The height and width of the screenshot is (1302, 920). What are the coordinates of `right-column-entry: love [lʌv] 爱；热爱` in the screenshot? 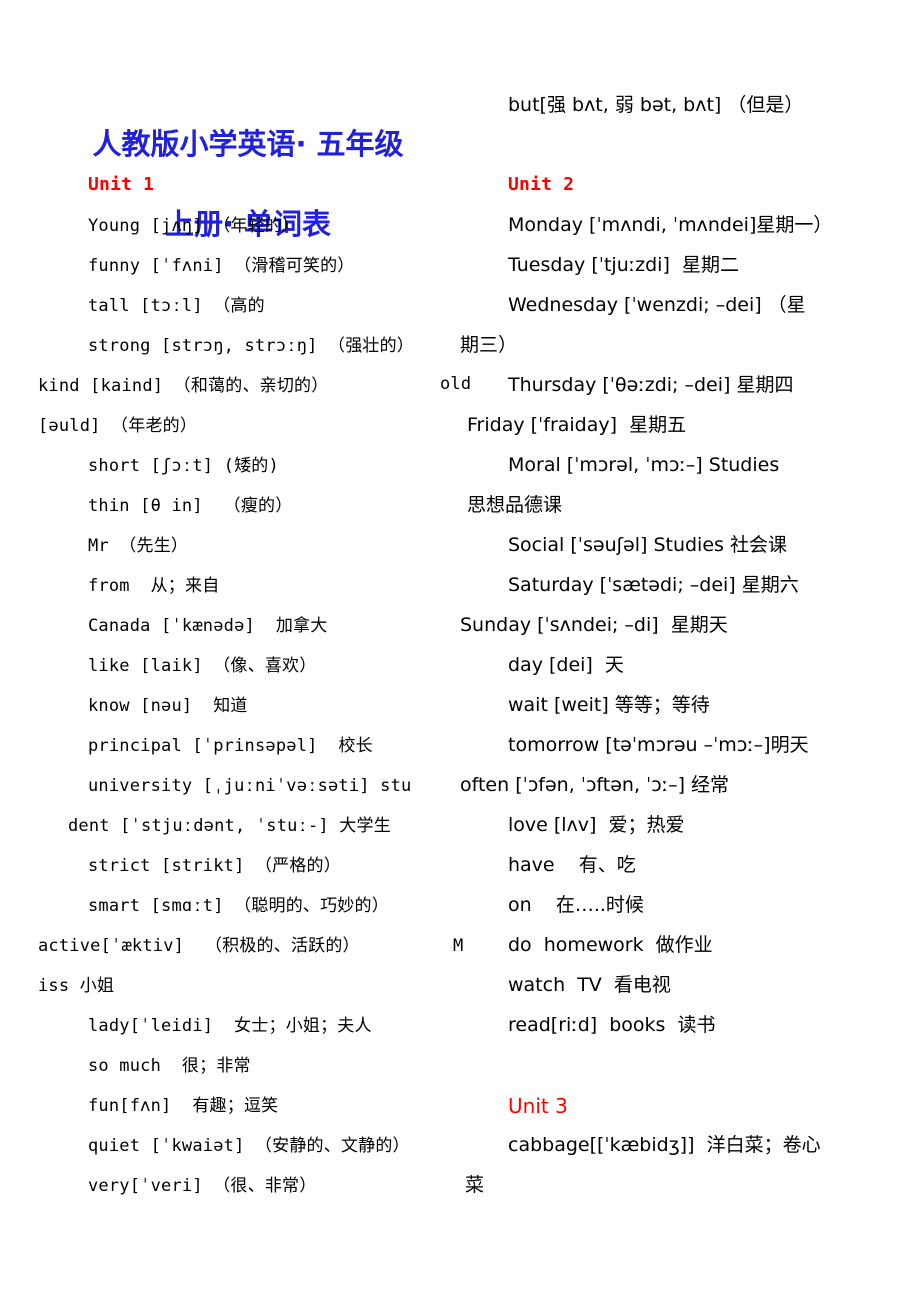 It's located at (596, 825).